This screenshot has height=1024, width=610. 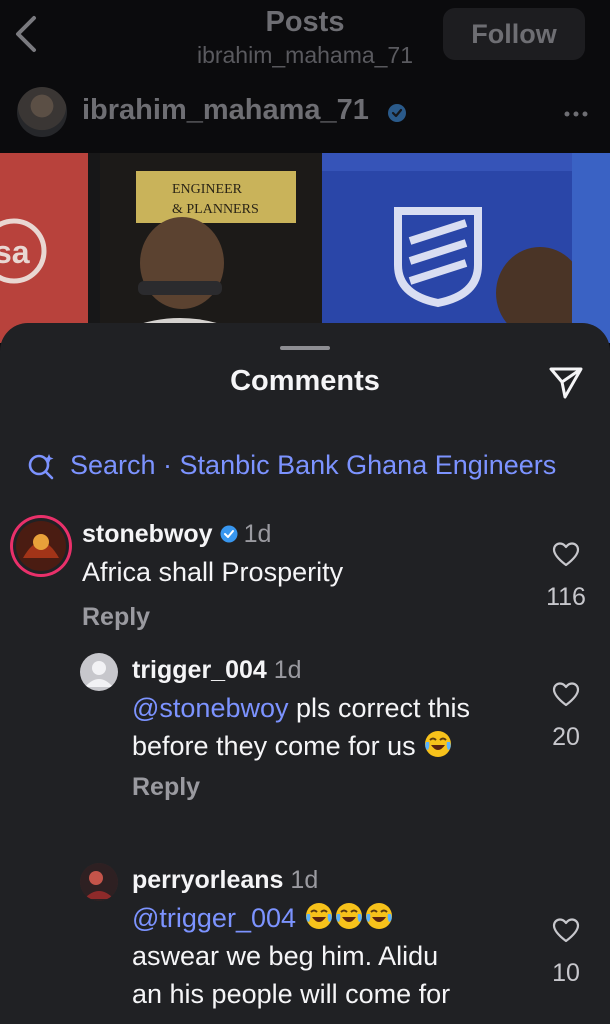 I want to click on comment-header: trigger_004 1d, so click(x=217, y=670).